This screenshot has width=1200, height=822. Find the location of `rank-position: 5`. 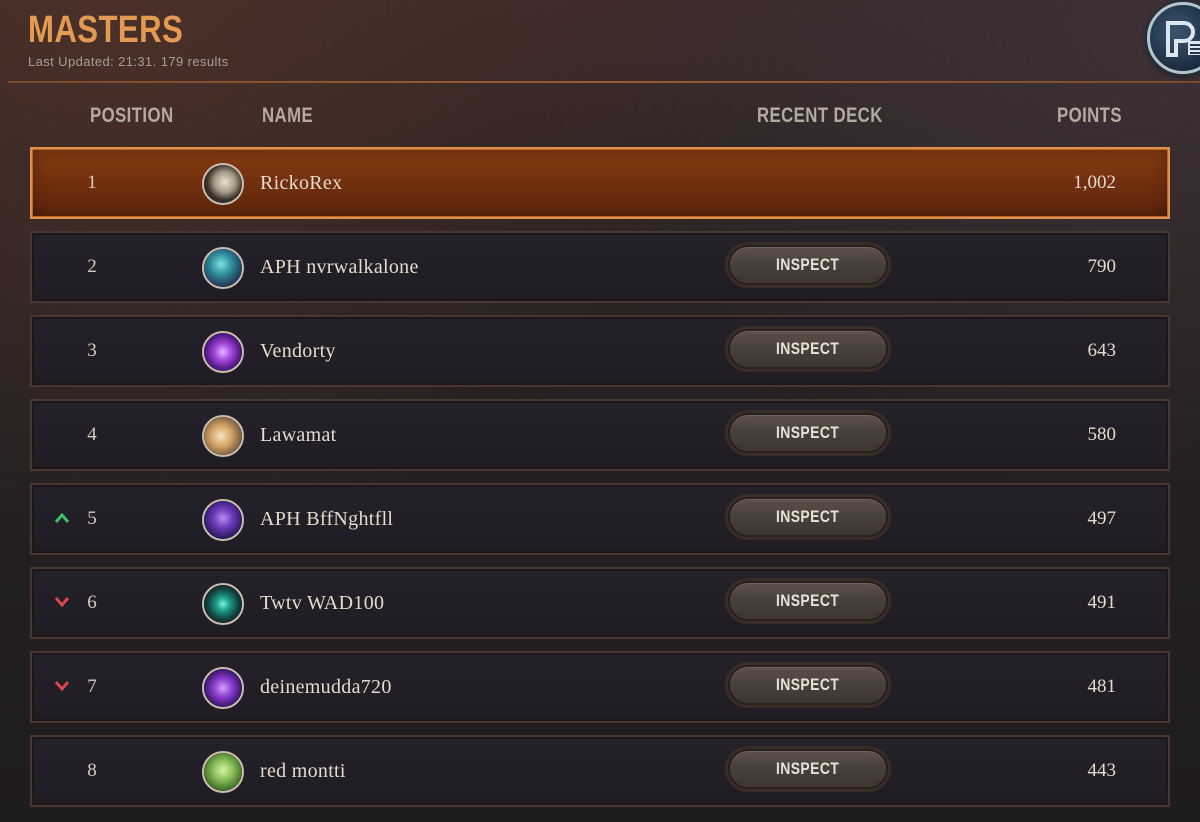

rank-position: 5 is located at coordinates (92, 518).